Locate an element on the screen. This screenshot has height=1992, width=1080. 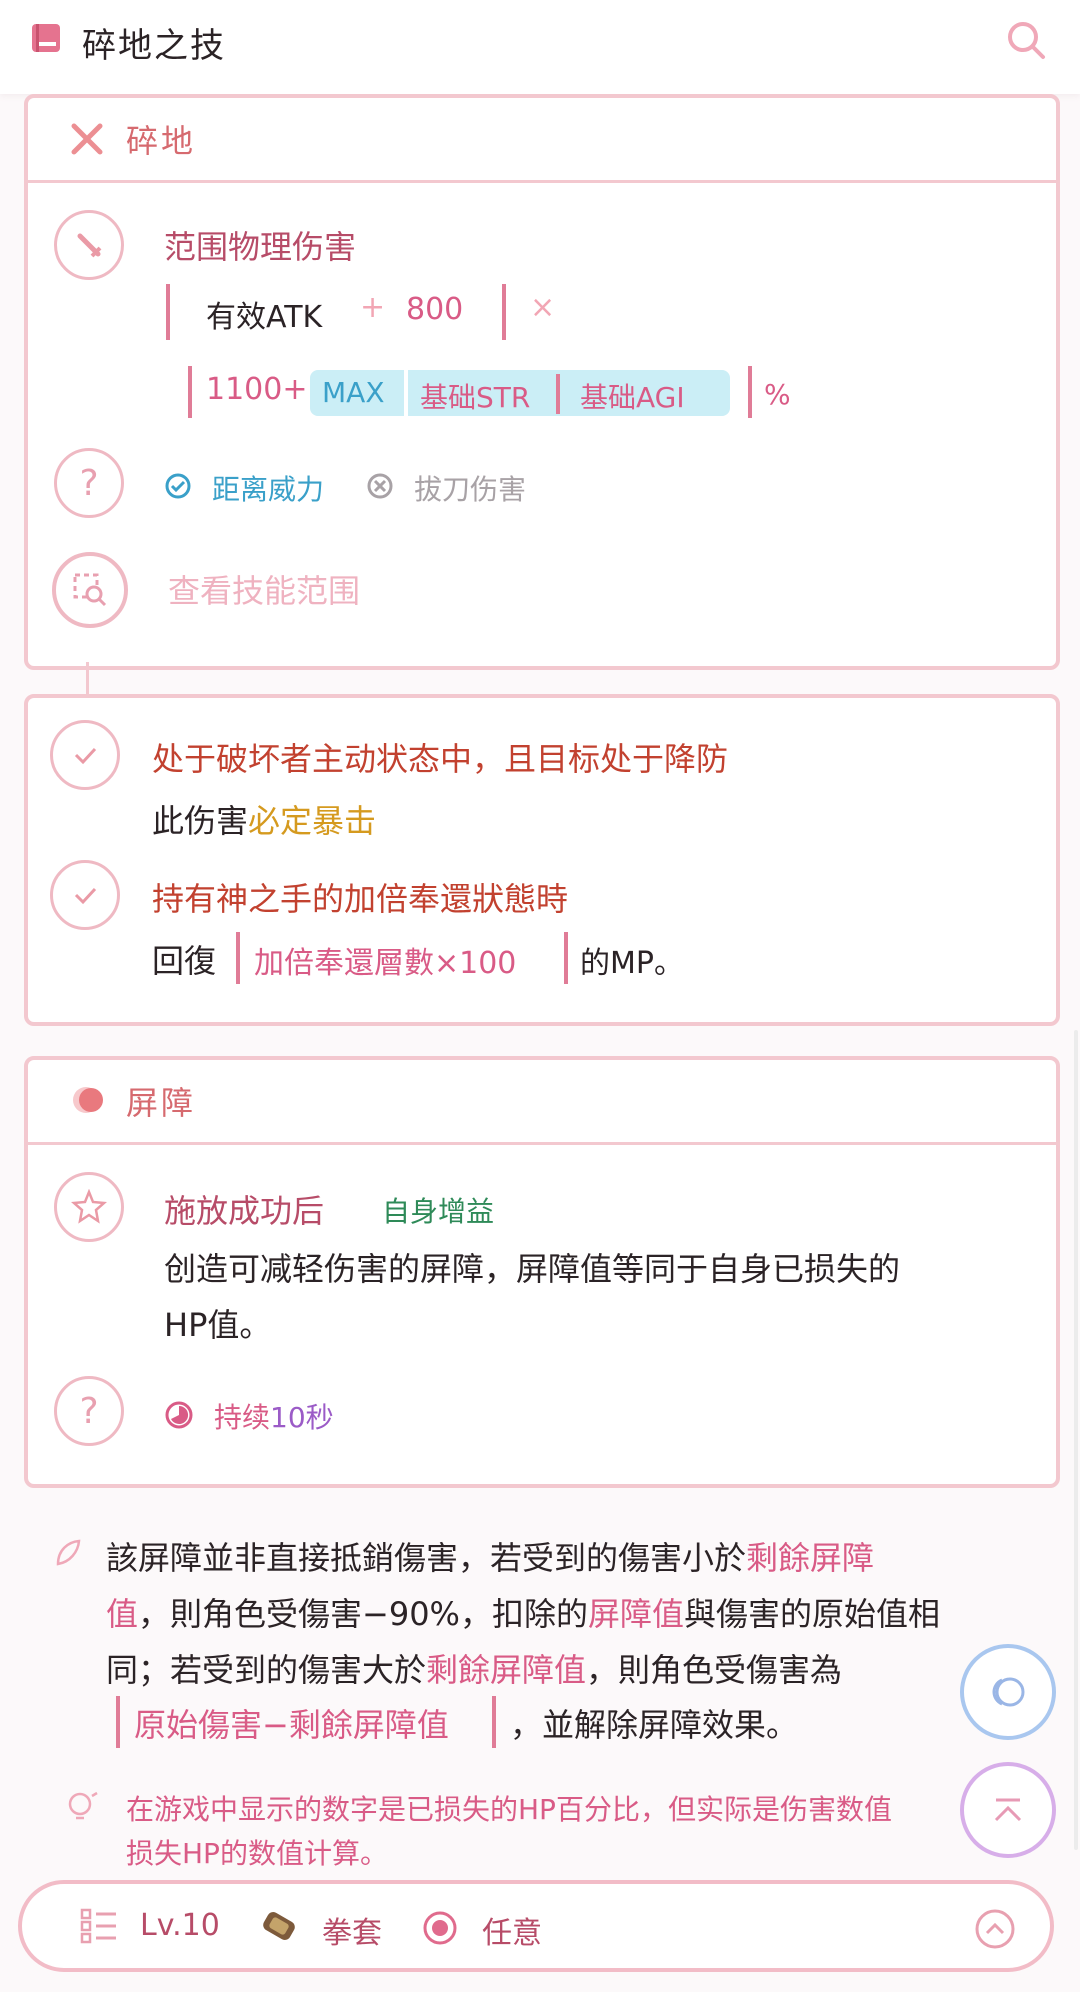
tip-line: 在游戏中显示的数字是已损失的HP百分比，但实际是伤害数值 is located at coordinates (509, 1809).